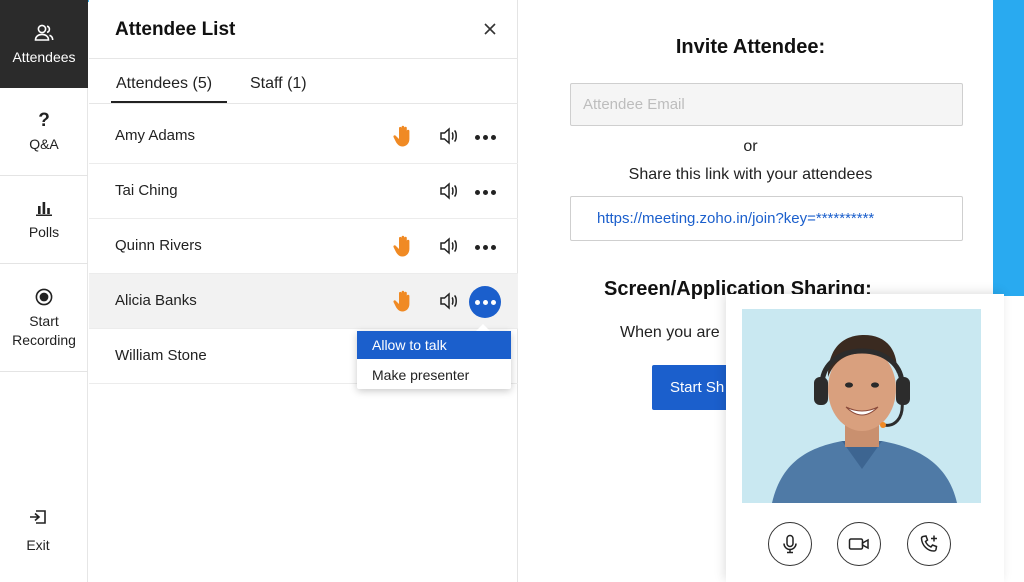 Image resolution: width=1024 pixels, height=582 pixels. Describe the element at coordinates (670, 332) in the screenshot. I see `screen-sharing-text: When you are` at that location.